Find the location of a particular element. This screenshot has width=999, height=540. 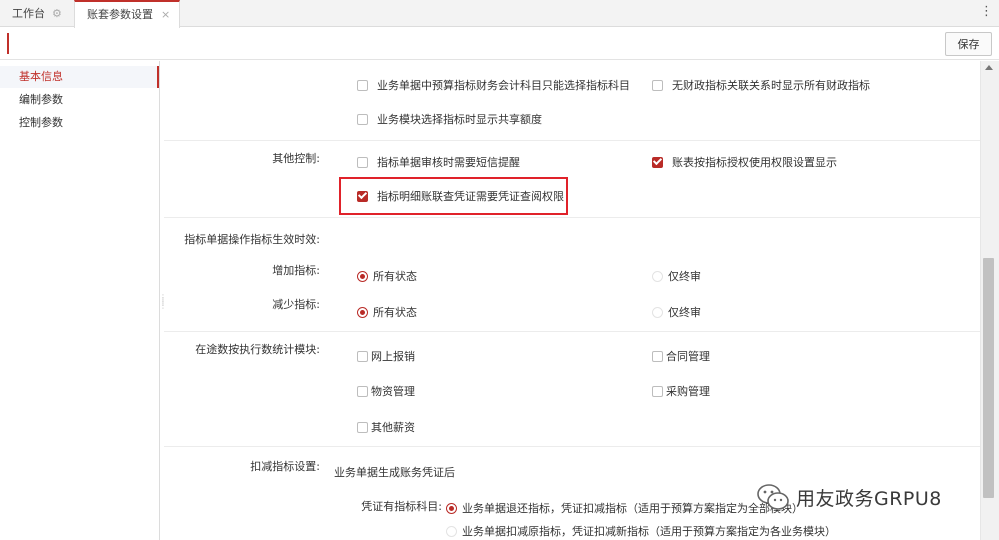

module-online-reimburse: 网上报销 is located at coordinates (386, 356).